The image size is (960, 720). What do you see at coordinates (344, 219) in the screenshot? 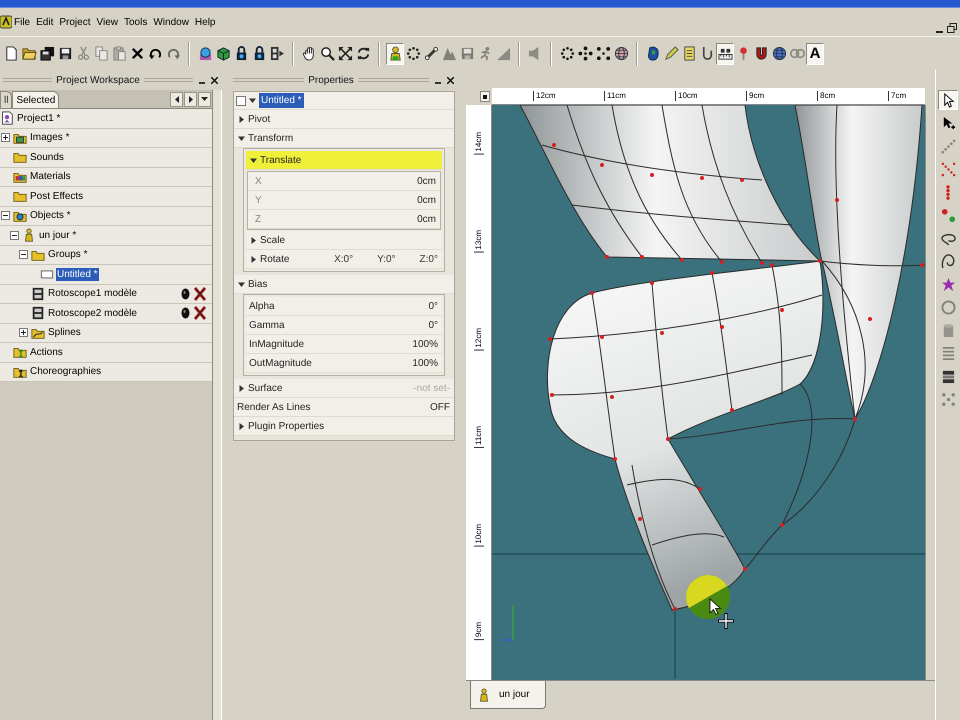
I see `property-row: Z 0cm` at bounding box center [344, 219].